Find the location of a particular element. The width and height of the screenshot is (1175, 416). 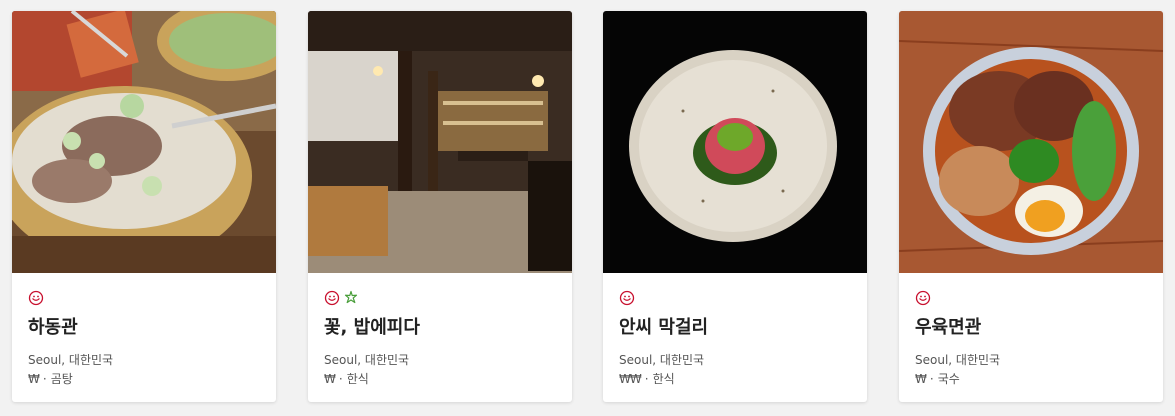

restaurant-meta: ₩ · 곰탕 is located at coordinates (144, 379).